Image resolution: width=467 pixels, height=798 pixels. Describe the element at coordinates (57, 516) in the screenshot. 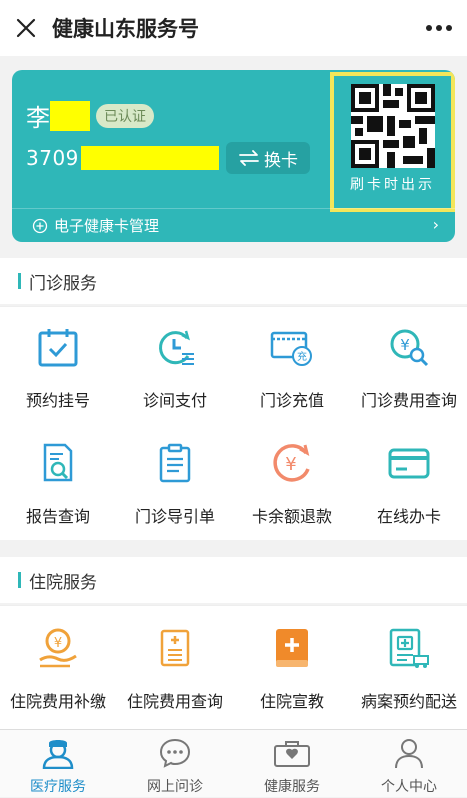

I see `service-label: 报告查询` at that location.